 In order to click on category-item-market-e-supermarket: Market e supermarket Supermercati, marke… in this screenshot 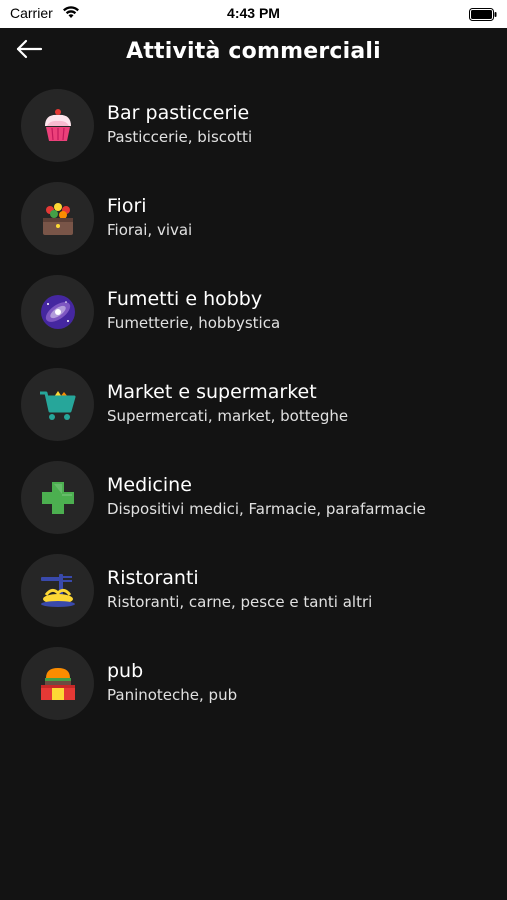, I will do `click(253, 405)`.